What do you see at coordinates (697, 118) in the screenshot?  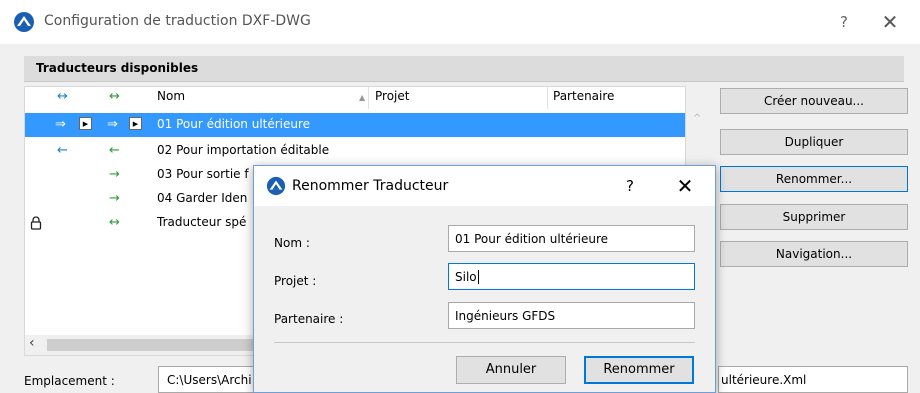 I see `scroll-up-icon: ^` at bounding box center [697, 118].